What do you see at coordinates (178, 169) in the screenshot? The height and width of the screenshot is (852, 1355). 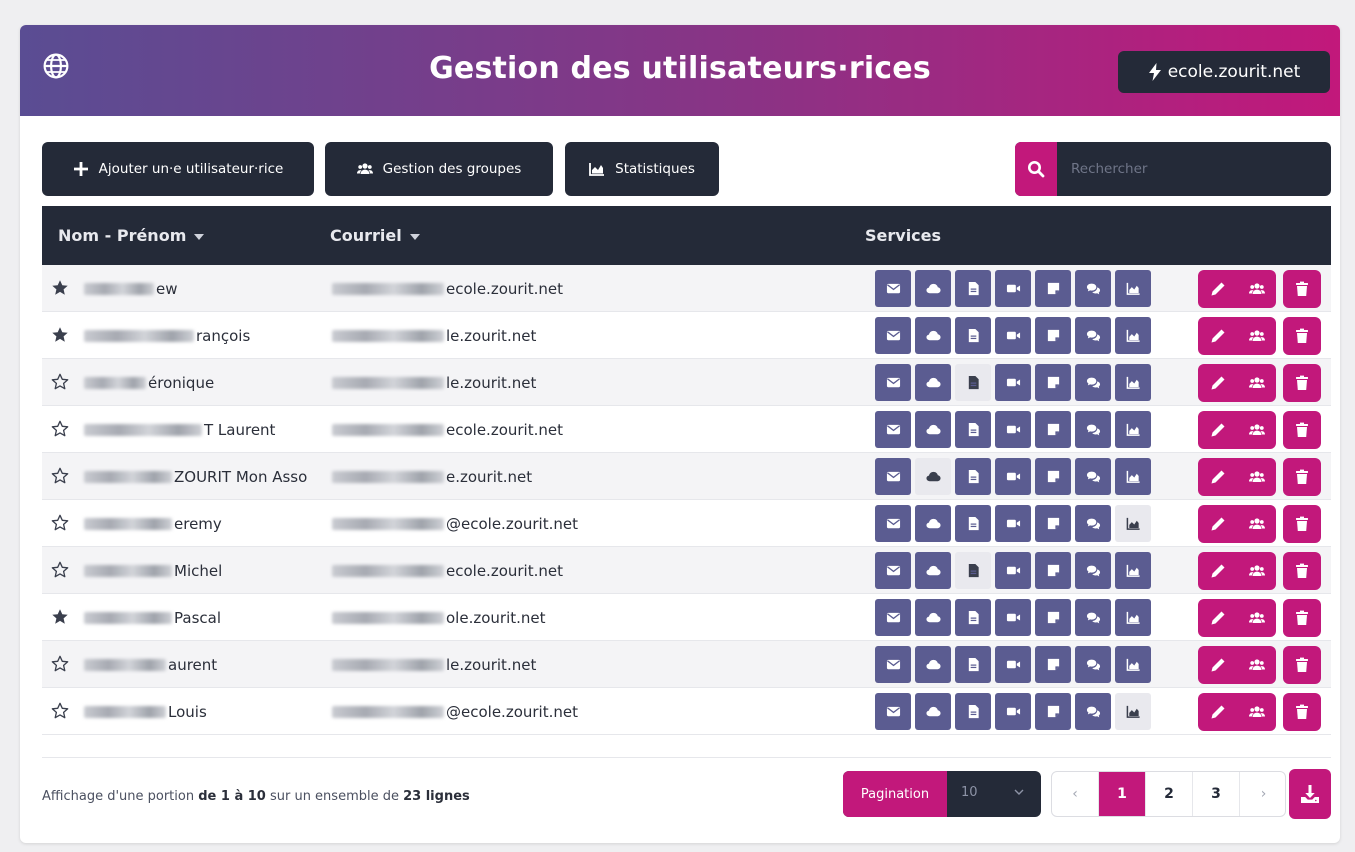 I see `add-user-button: Ajouter un·e utilisateur·rice` at bounding box center [178, 169].